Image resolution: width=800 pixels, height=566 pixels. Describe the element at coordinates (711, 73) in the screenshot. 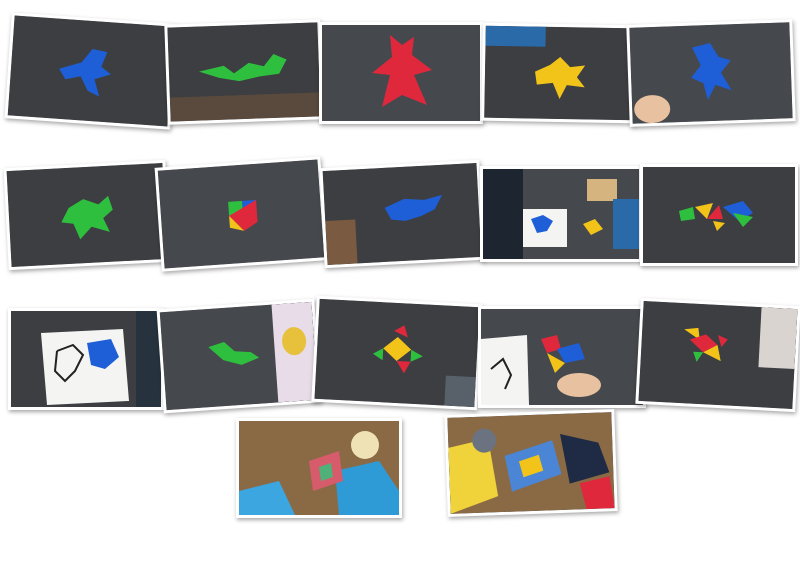

I see `photo-blue-bird` at that location.